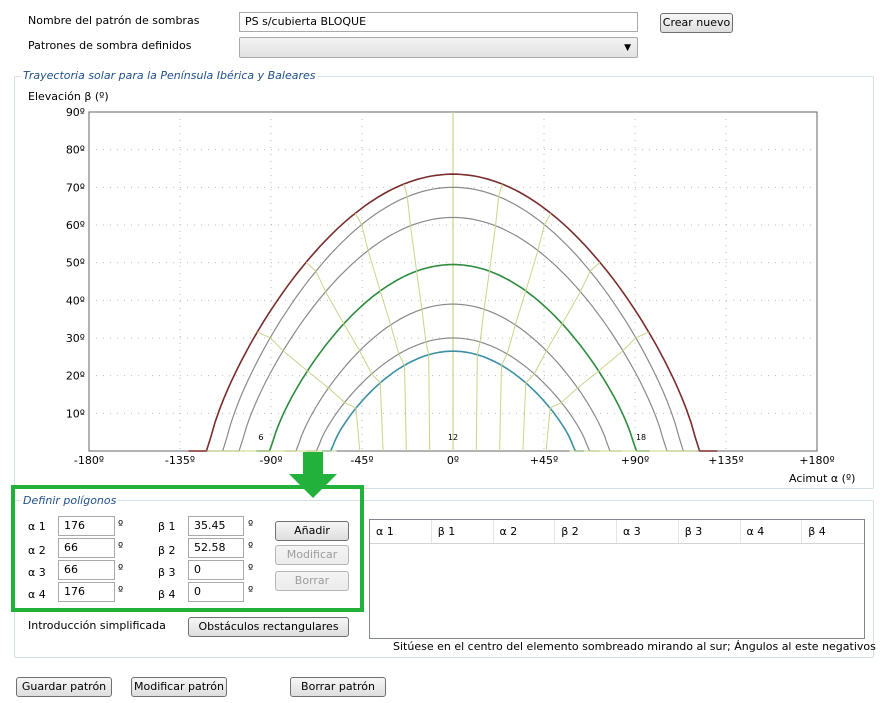  What do you see at coordinates (86, 548) in the screenshot?
I see `alpha-2-input: 66` at bounding box center [86, 548].